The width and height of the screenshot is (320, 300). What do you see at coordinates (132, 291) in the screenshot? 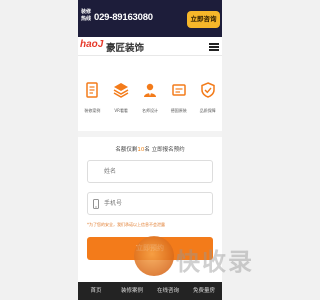
I see `bottom-nav-cases: 装修案例` at bounding box center [132, 291].